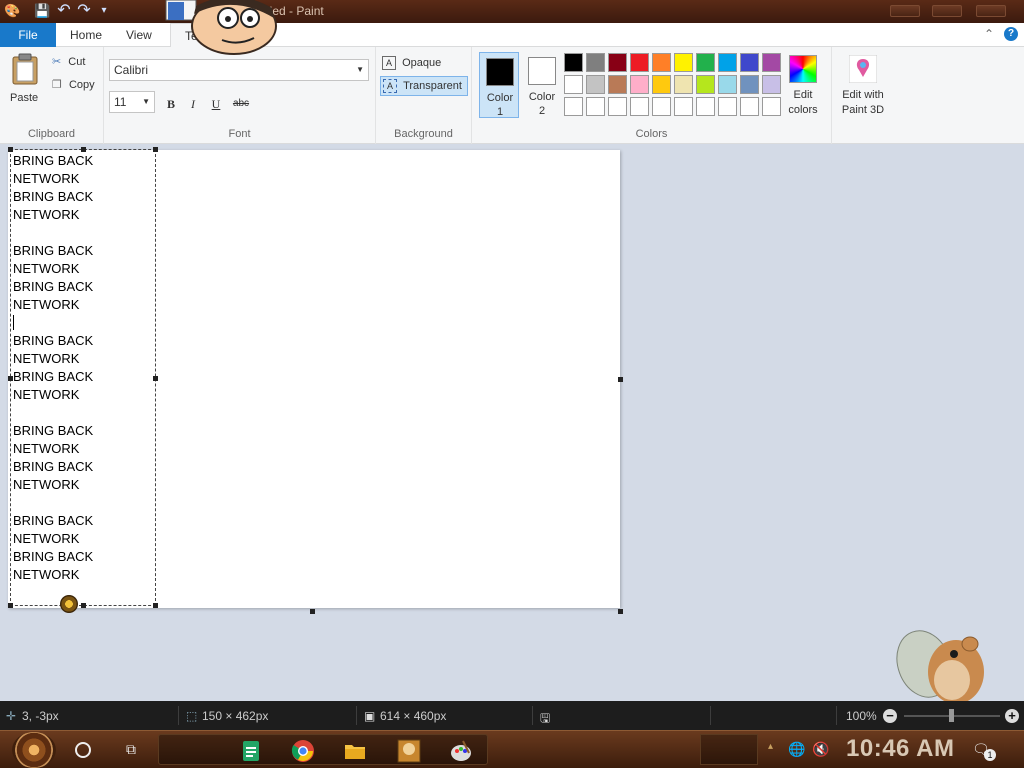  What do you see at coordinates (42, 11) in the screenshot?
I see `save-icon: 💾` at bounding box center [42, 11].